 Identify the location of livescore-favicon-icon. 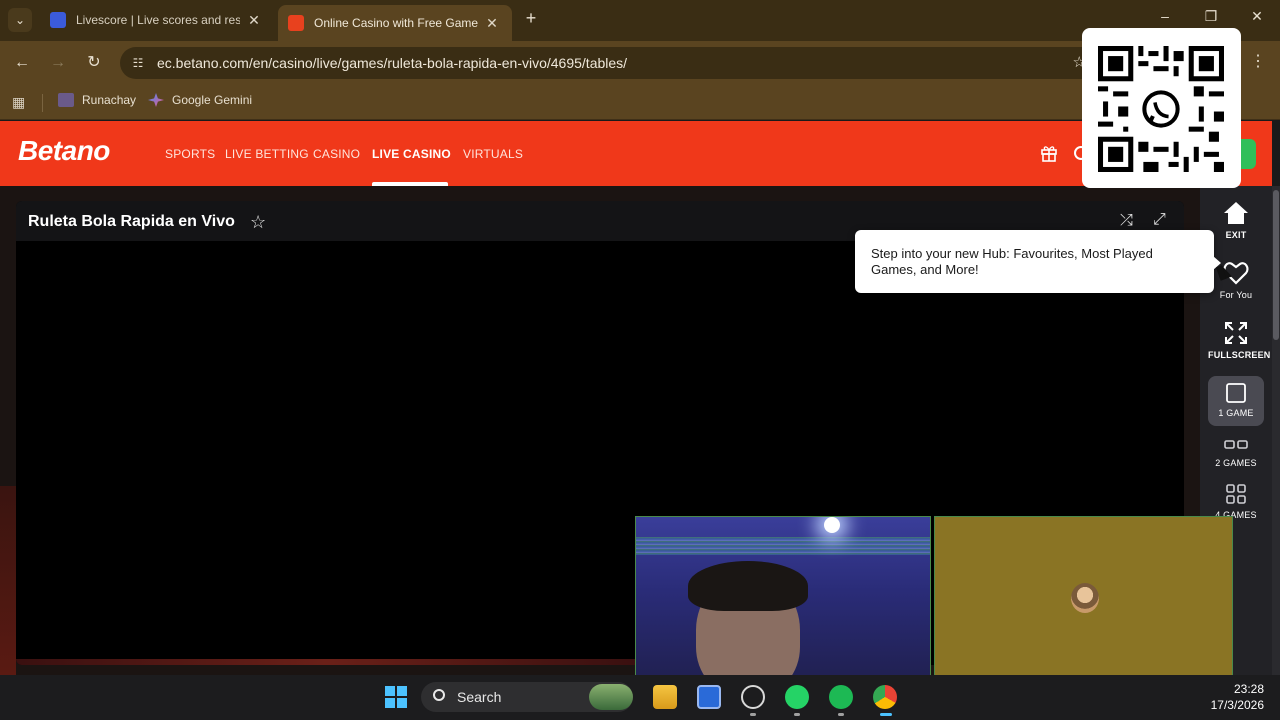
(58, 20).